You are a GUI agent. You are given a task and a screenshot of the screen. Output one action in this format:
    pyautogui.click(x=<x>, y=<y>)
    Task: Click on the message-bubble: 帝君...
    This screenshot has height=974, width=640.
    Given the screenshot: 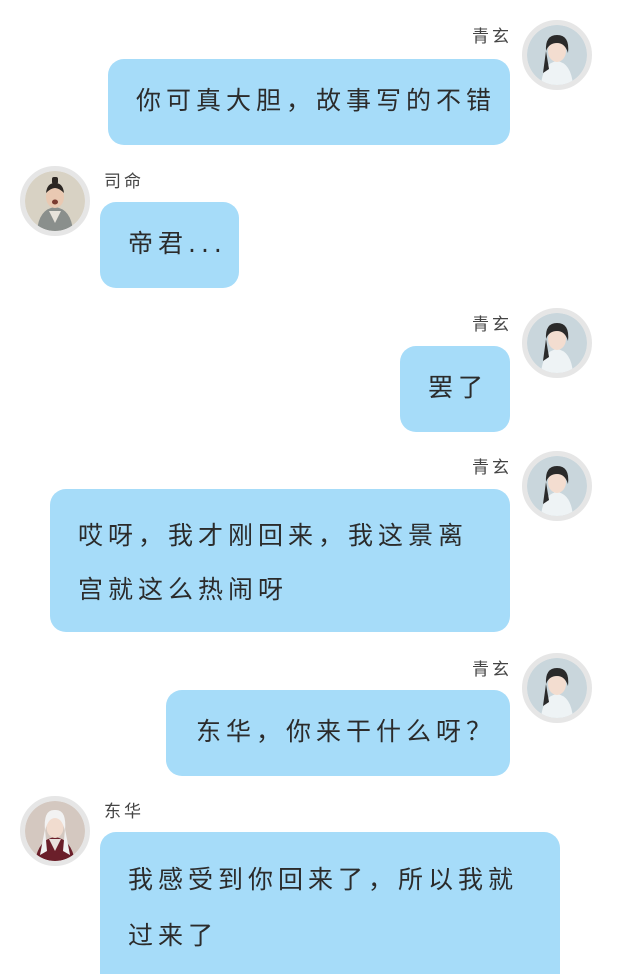 What is the action you would take?
    pyautogui.click(x=169, y=245)
    